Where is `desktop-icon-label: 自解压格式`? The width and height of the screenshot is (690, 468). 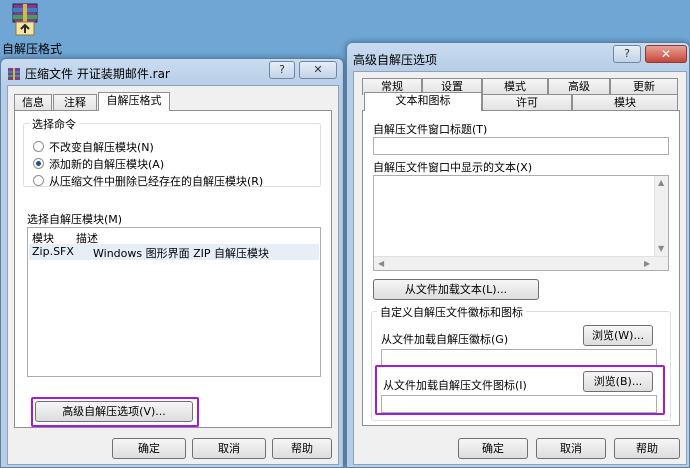 desktop-icon-label: 自解压格式 is located at coordinates (32, 49).